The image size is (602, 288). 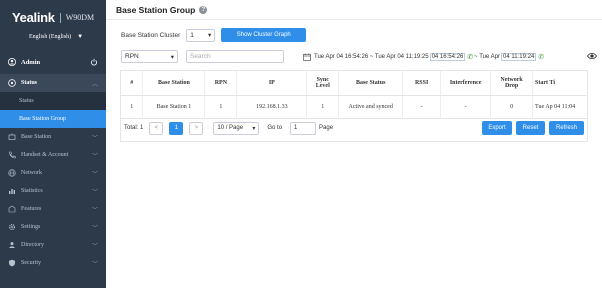 I want to click on show-cluster-graph-button: Show Cluster Graph, so click(x=264, y=35).